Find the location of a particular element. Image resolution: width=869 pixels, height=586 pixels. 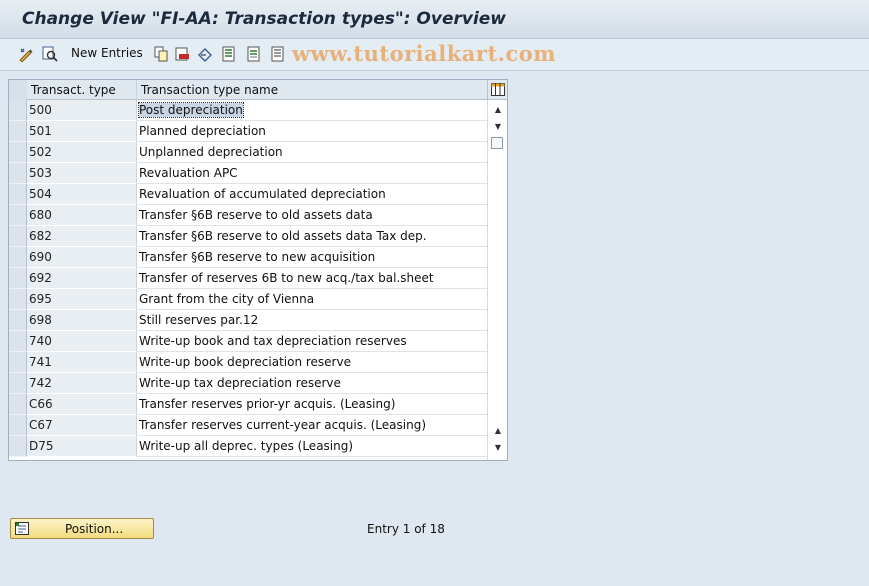

table-row: 742 Write-up tax depreciation reserve is located at coordinates (248, 383).